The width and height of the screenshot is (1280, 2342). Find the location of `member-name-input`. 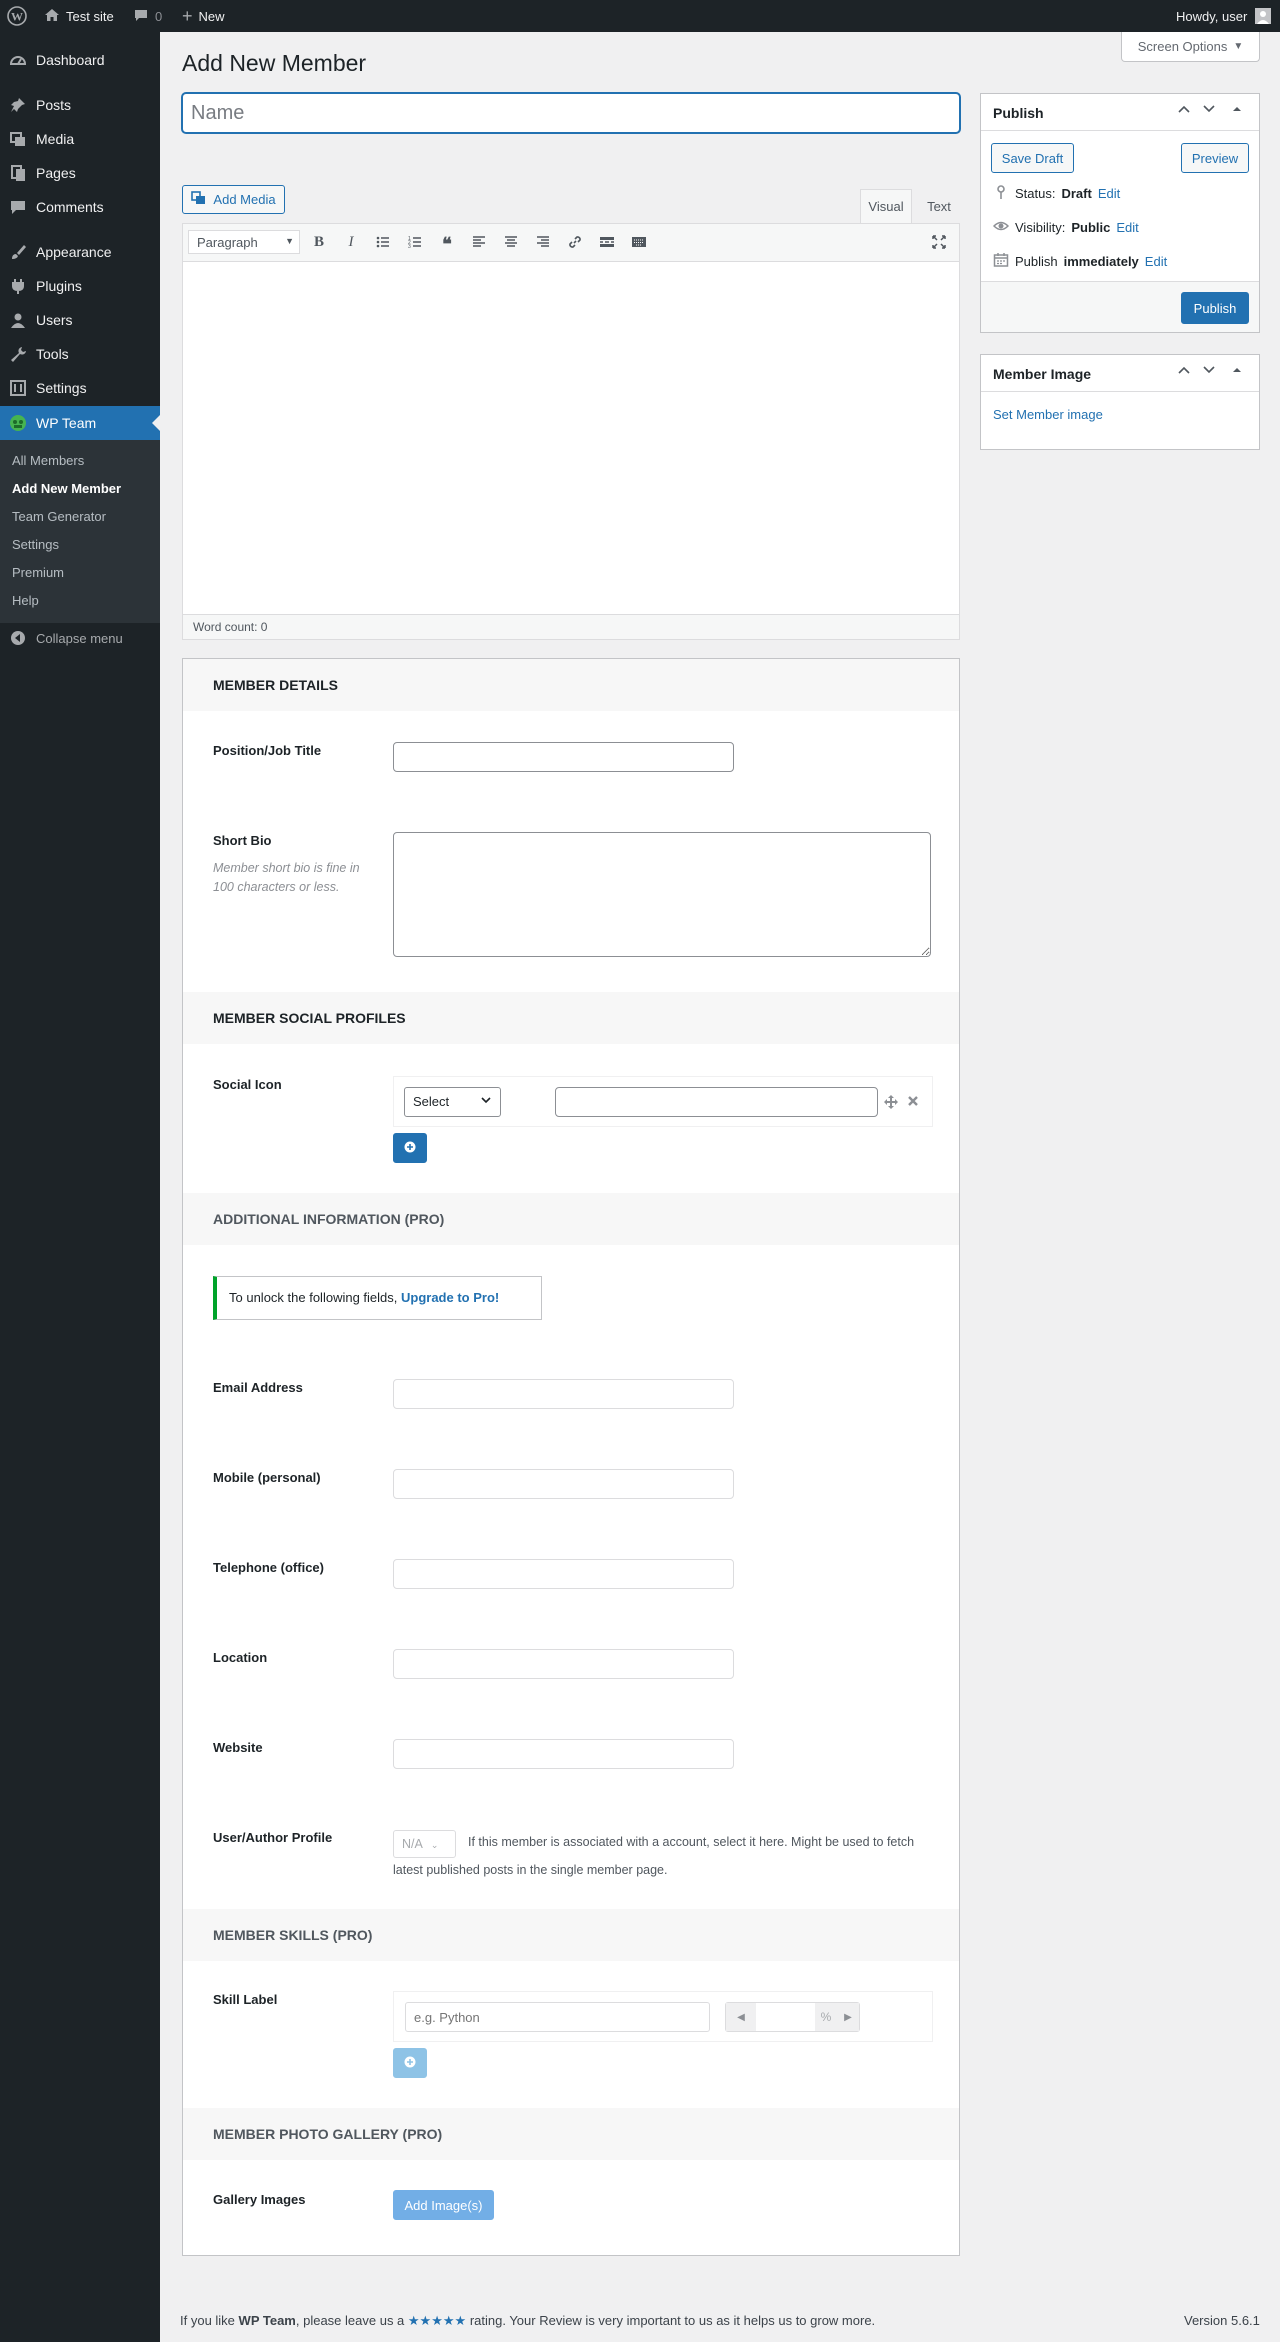

member-name-input is located at coordinates (571, 113).